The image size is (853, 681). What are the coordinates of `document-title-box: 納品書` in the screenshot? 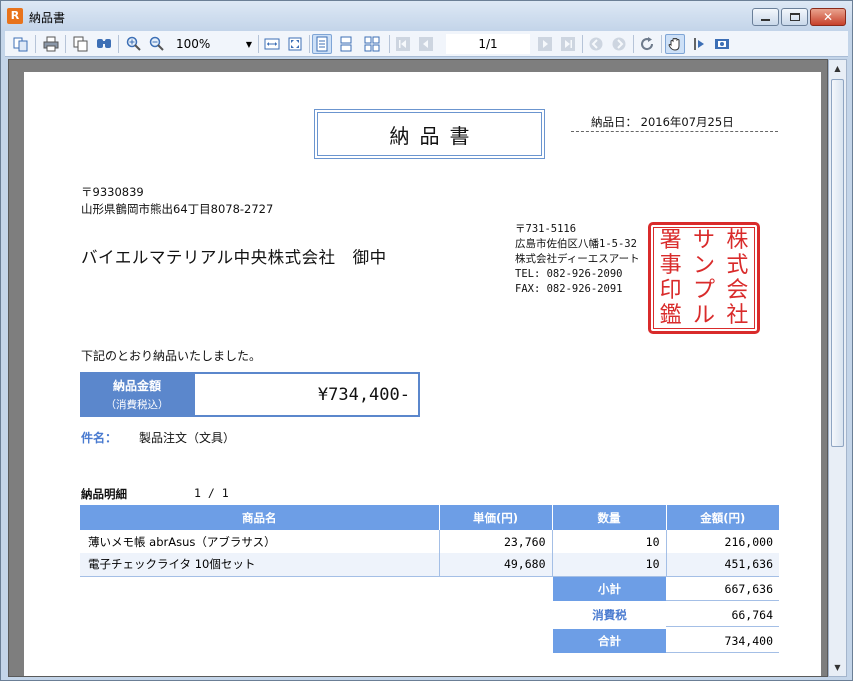 It's located at (429, 134).